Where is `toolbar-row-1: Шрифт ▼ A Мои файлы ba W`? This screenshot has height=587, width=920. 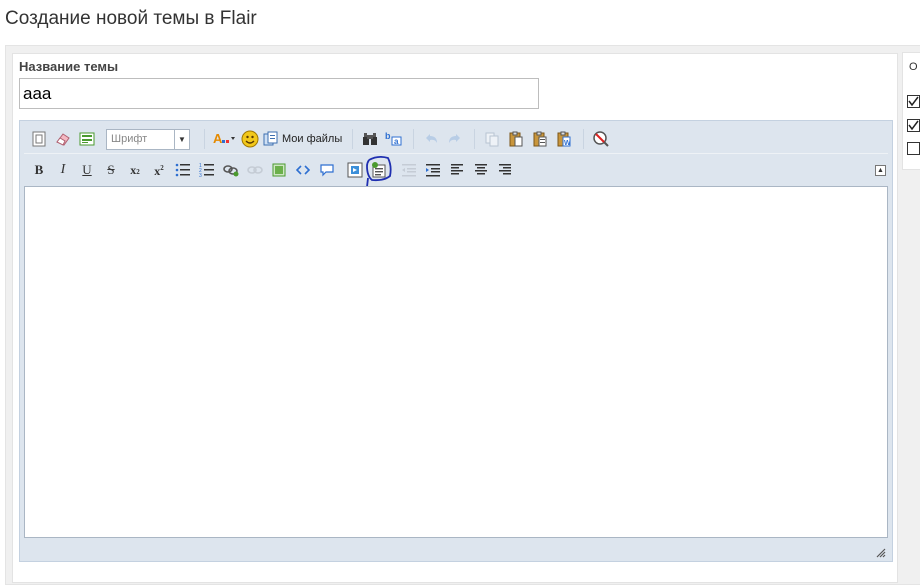
toolbar-row-1: Шрифт ▼ A Мои файлы ba W is located at coordinates (321, 139).